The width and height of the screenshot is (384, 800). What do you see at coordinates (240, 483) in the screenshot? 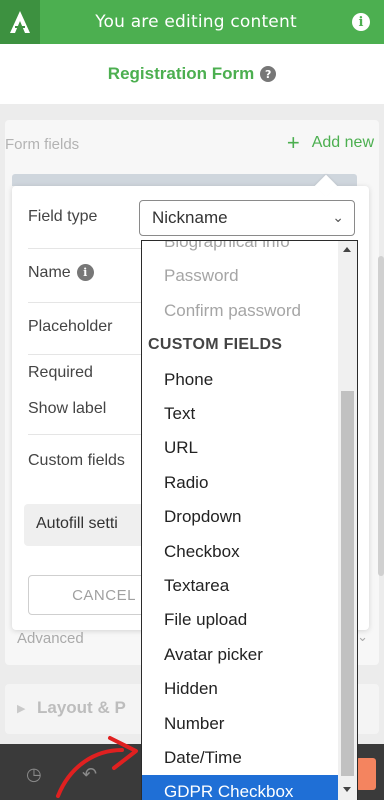
I see `dropdown-option: Radio` at bounding box center [240, 483].